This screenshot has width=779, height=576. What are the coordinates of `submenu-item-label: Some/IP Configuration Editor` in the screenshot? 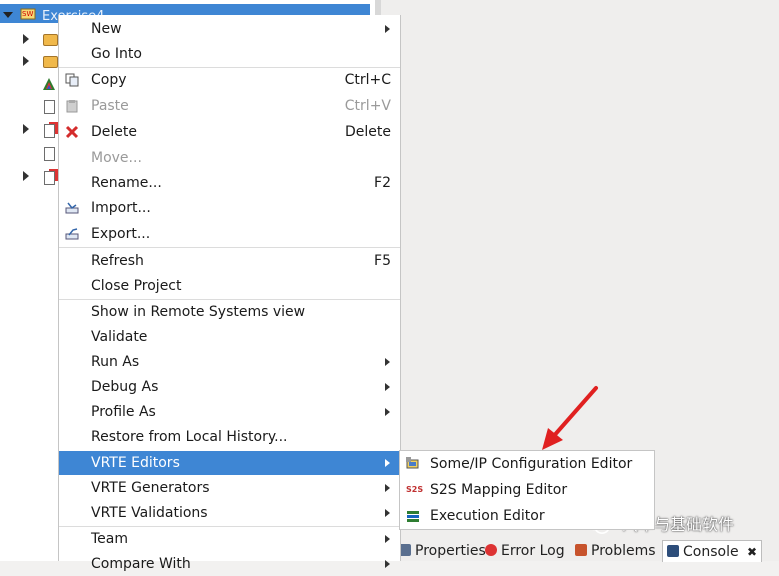 It's located at (531, 464).